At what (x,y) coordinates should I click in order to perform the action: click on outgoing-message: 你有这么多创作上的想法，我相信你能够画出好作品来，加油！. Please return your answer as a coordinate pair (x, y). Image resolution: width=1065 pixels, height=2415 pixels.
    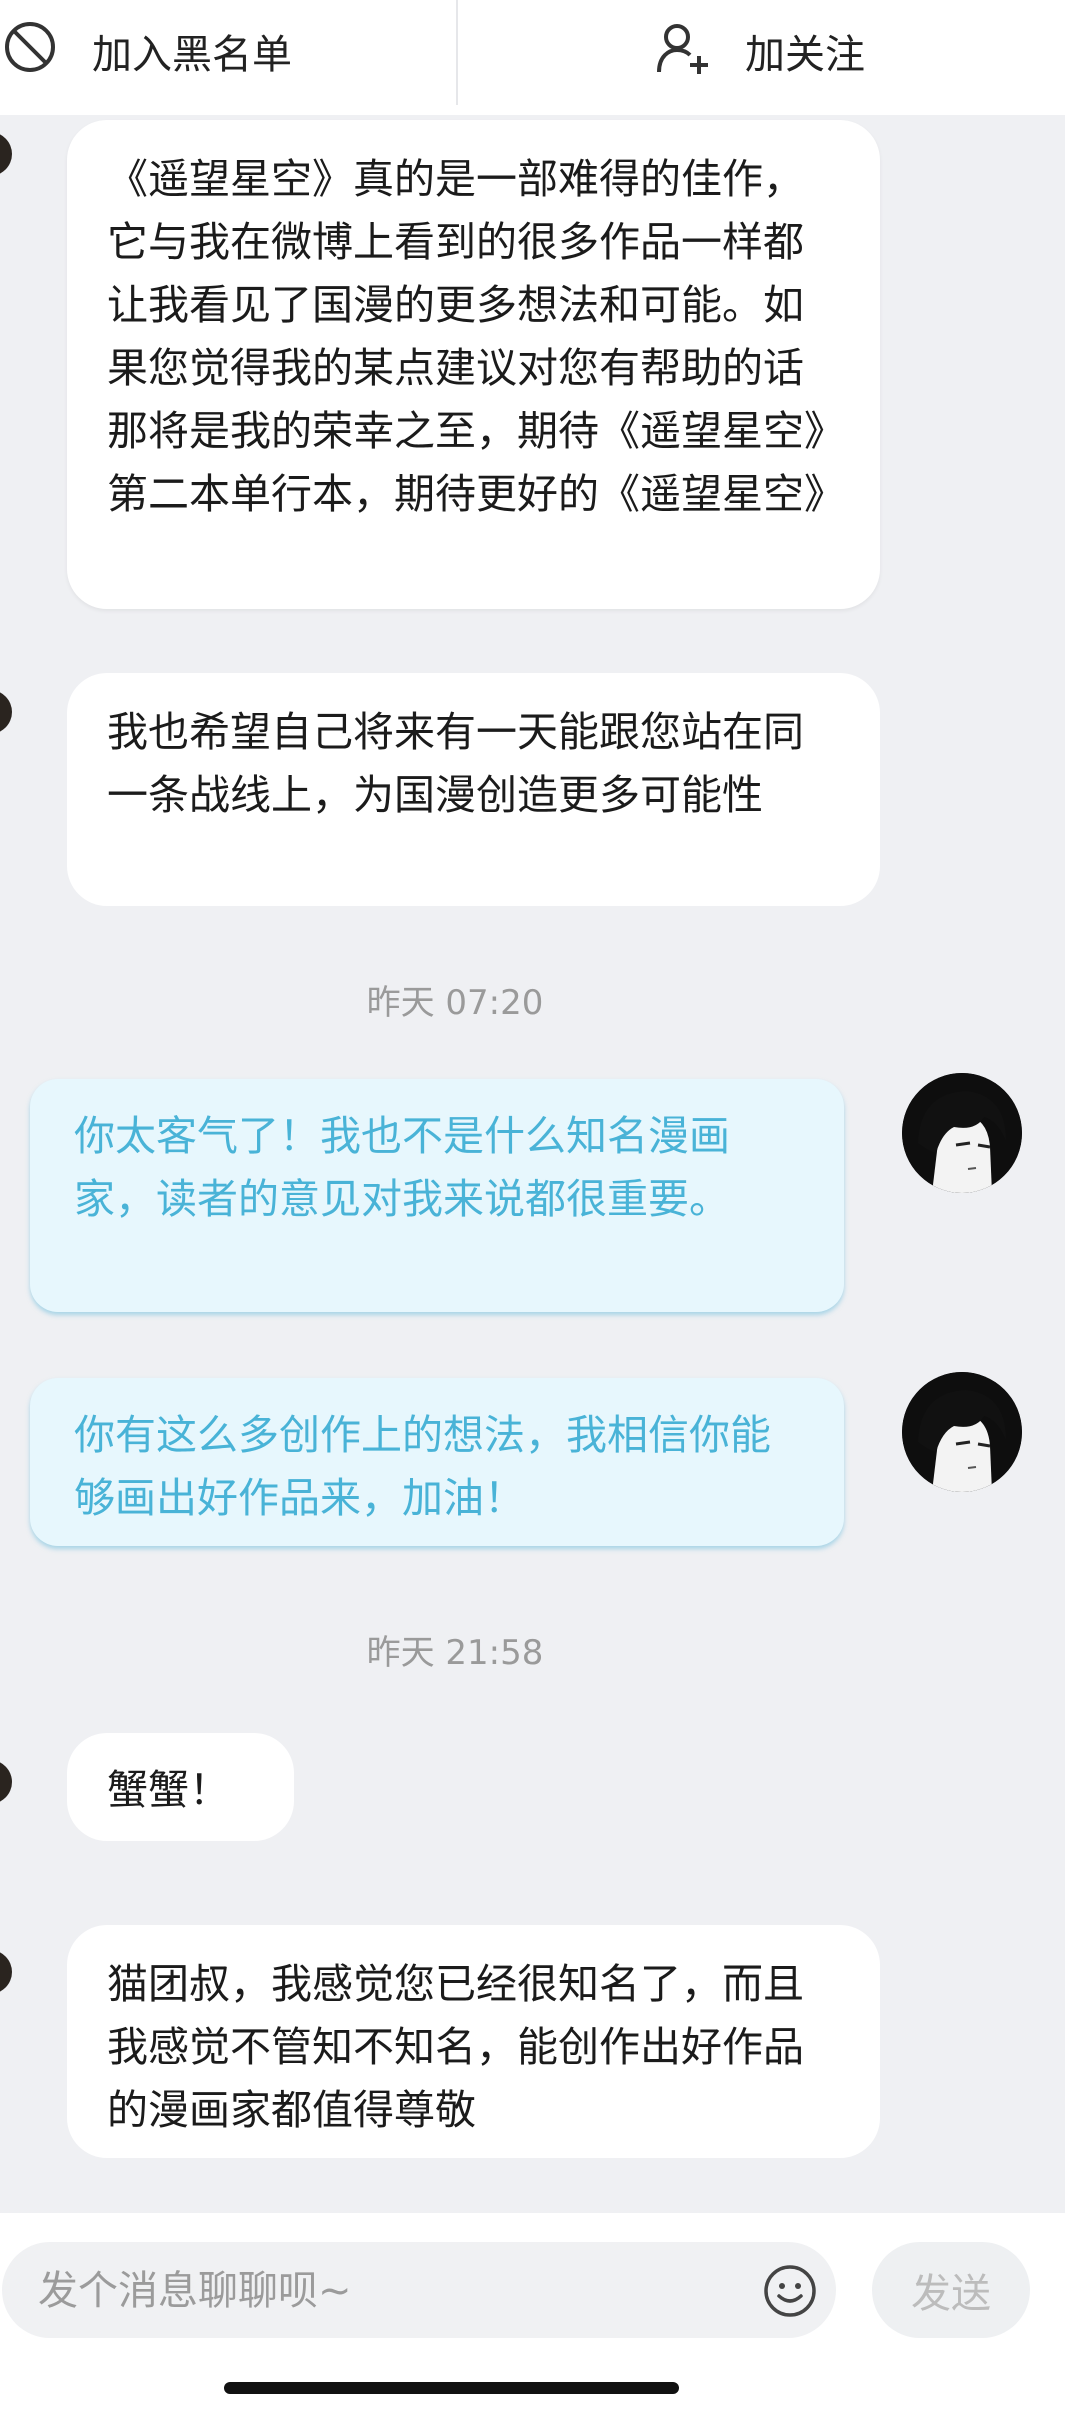
    Looking at the image, I should click on (437, 1462).